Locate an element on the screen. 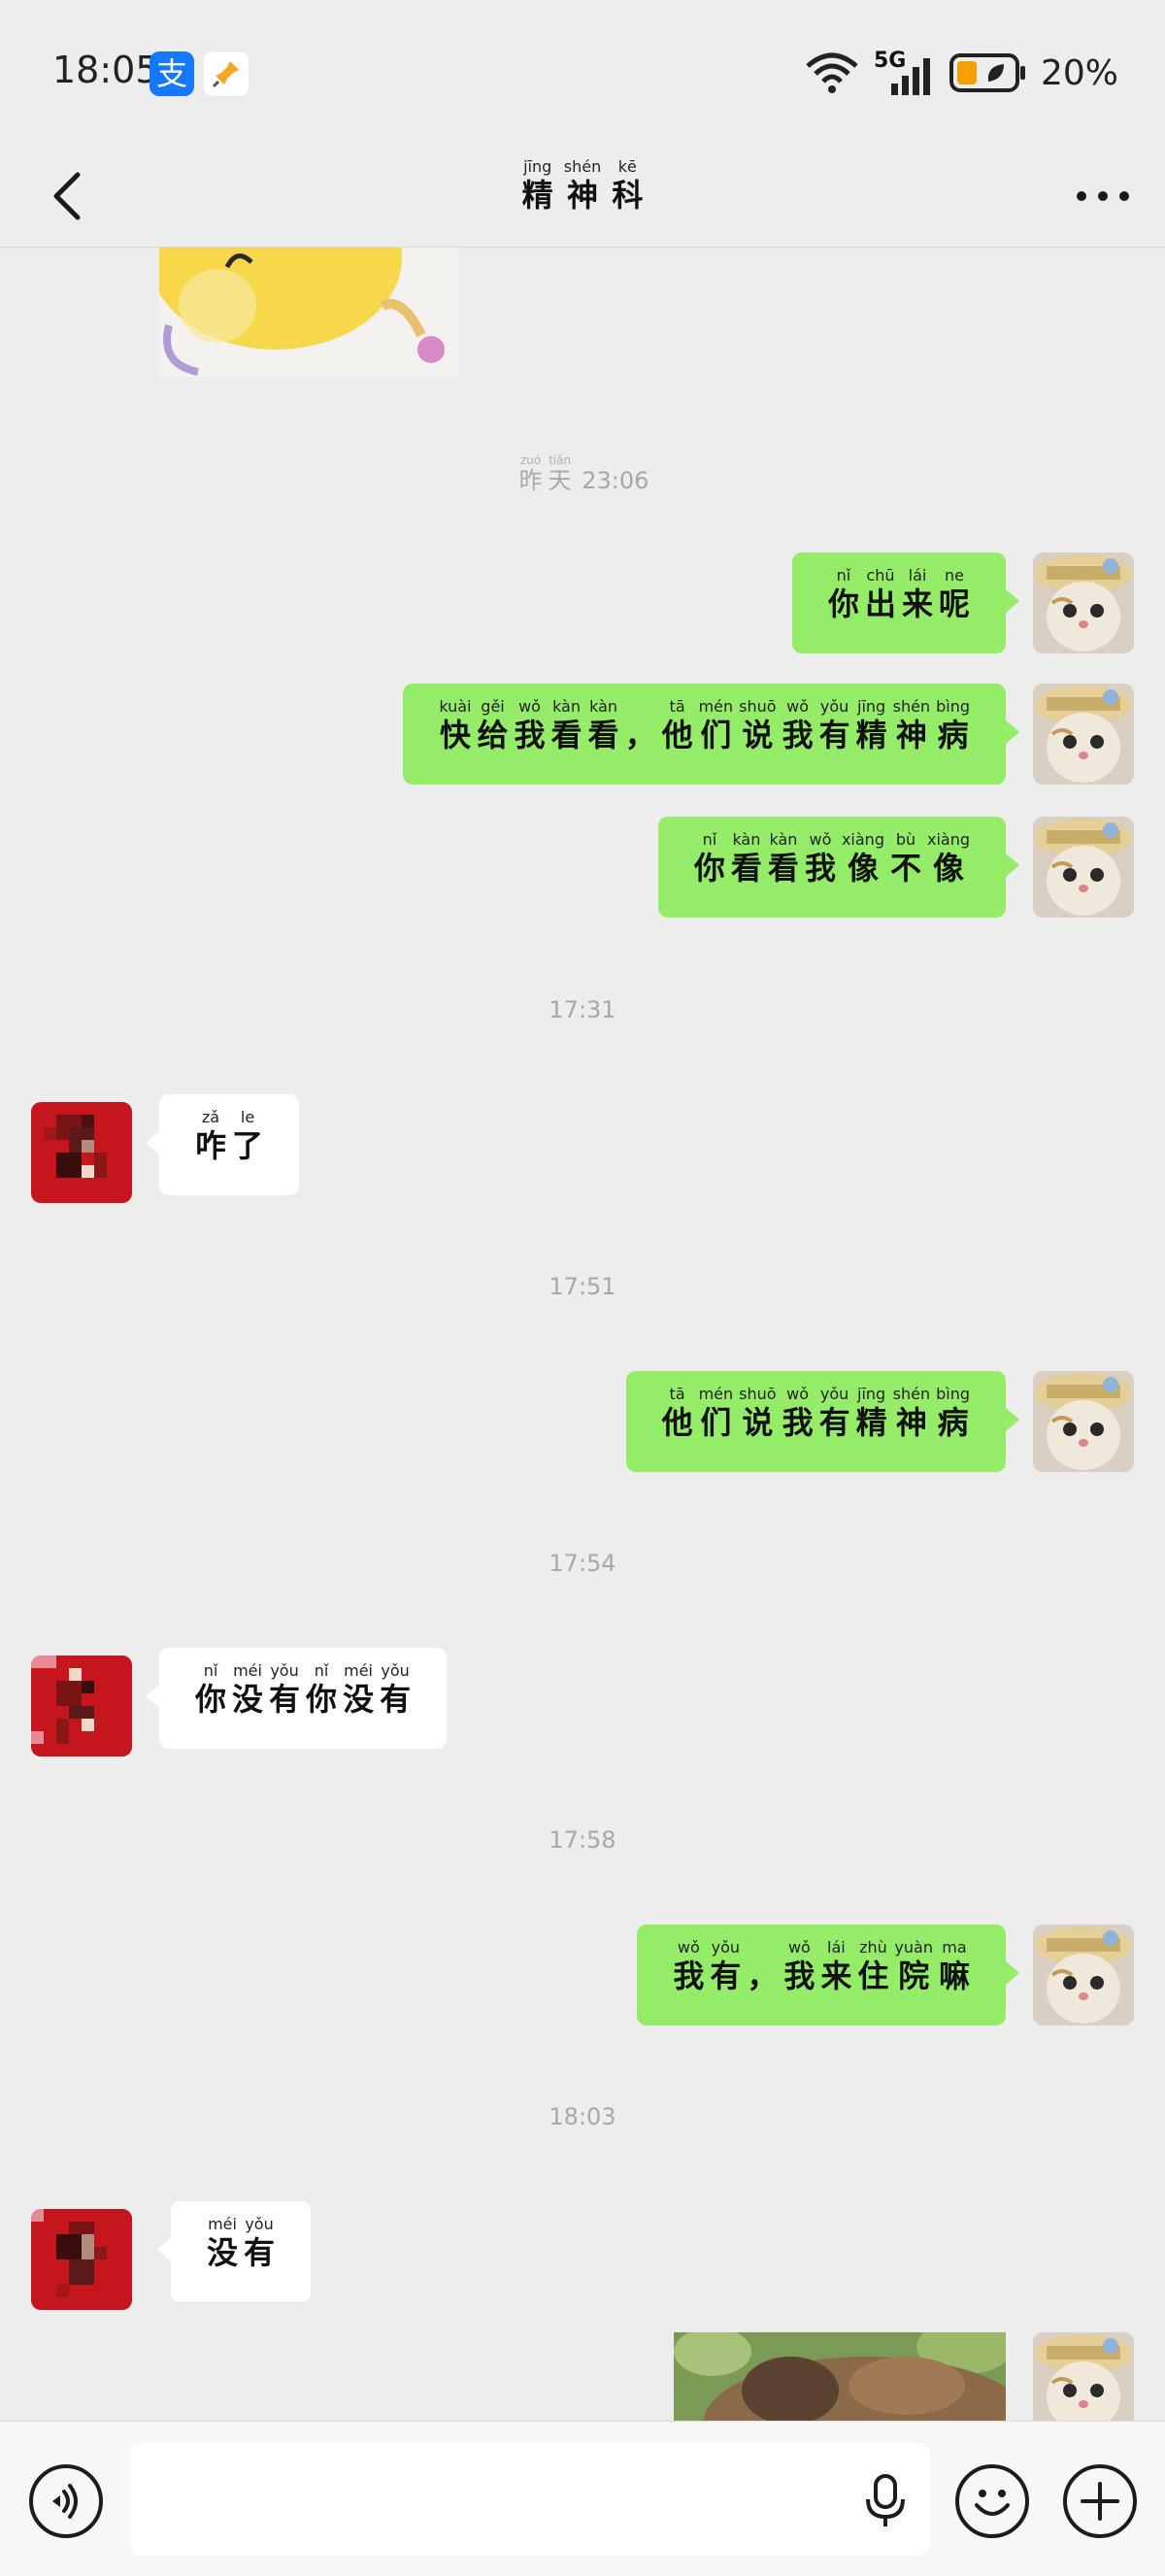 The width and height of the screenshot is (1165, 2576). emoji-button is located at coordinates (992, 2501).